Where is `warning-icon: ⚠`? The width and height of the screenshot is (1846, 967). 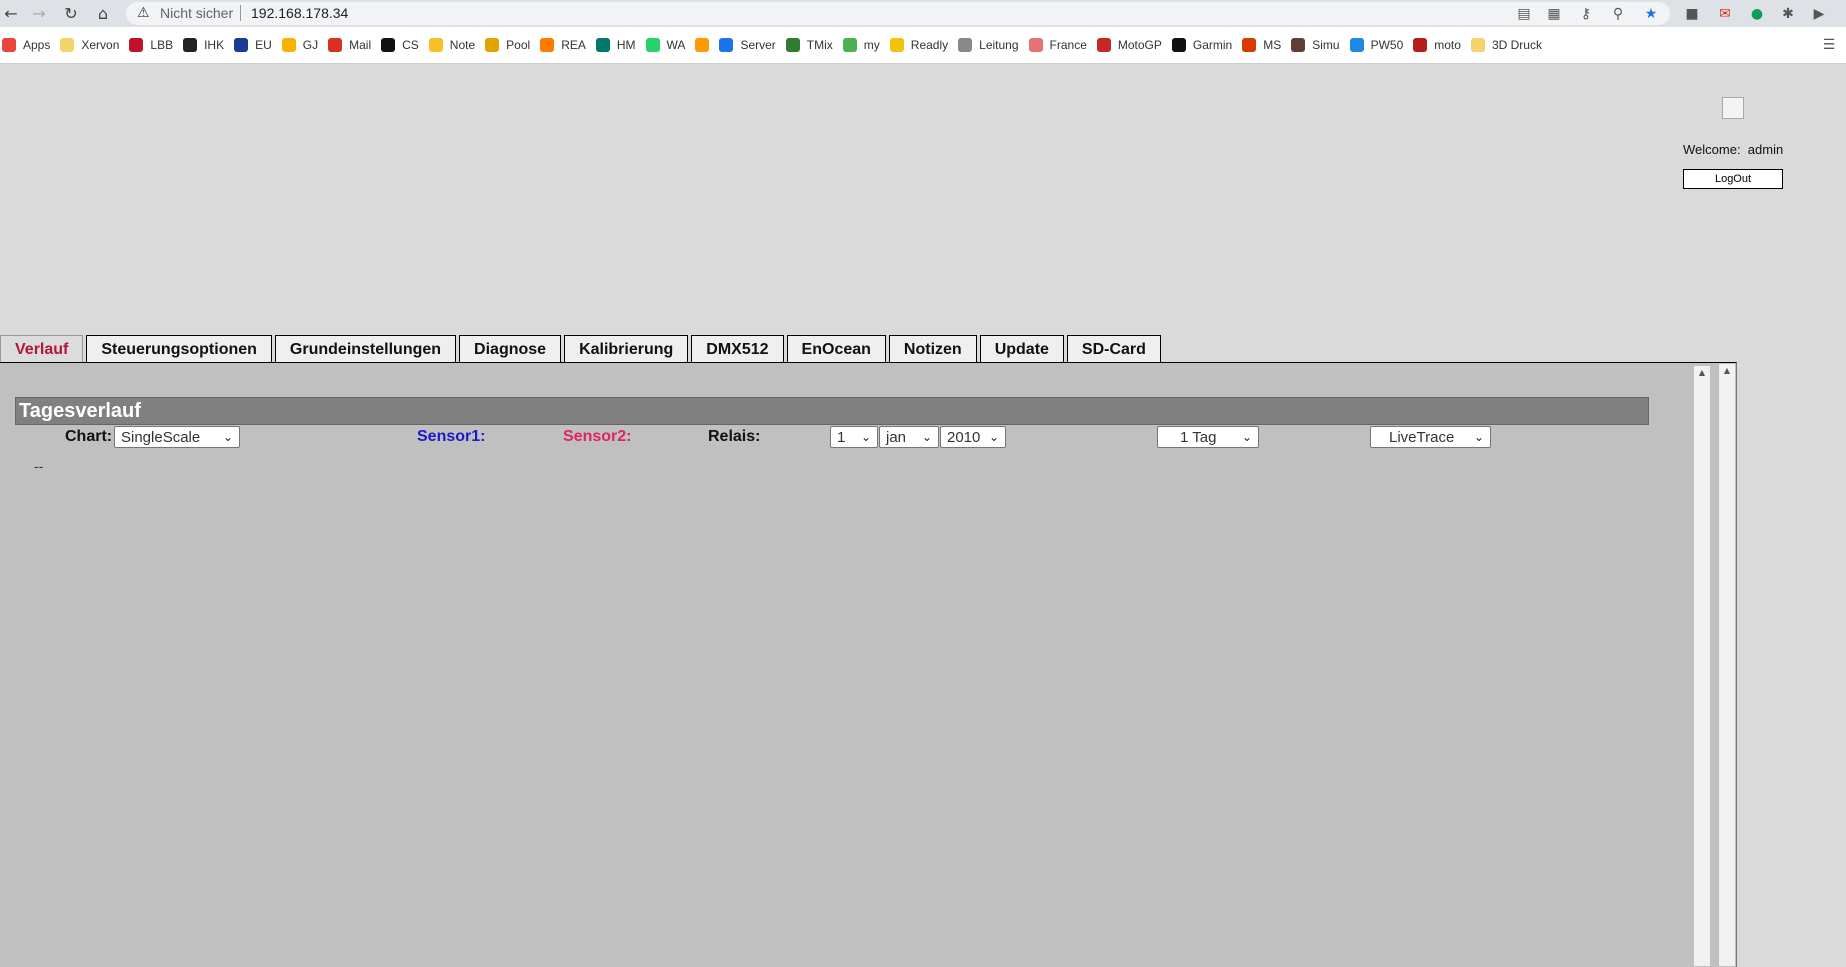 warning-icon: ⚠ is located at coordinates (146, 13).